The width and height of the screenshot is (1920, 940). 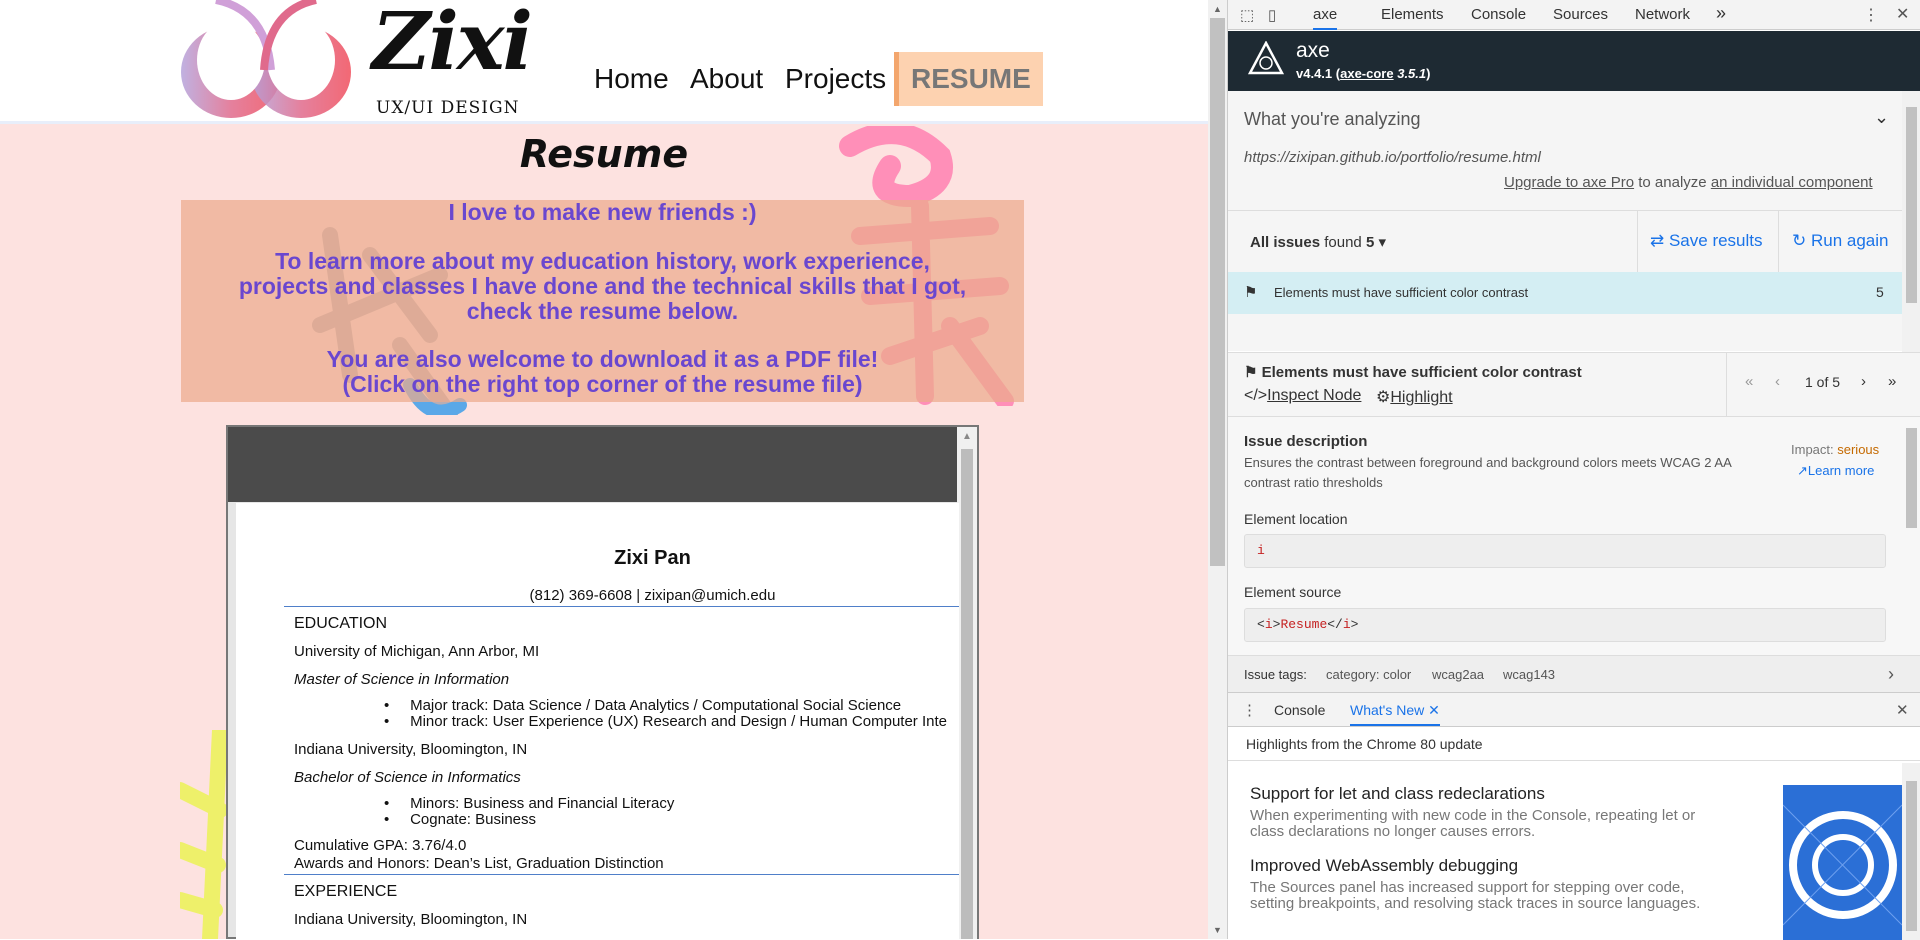 I want to click on whatsnew-item-2-title: Improved WebAssembly debugging, so click(x=1384, y=866).